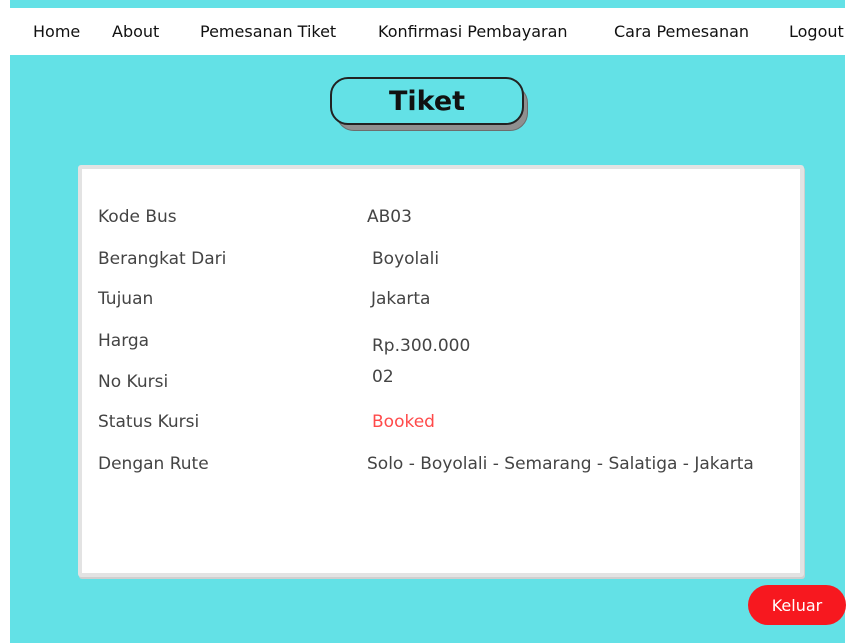 This screenshot has height=643, width=854. Describe the element at coordinates (473, 31) in the screenshot. I see `nav-konfirmasi-pembayaran: Konfirmasi Pembayaran` at that location.